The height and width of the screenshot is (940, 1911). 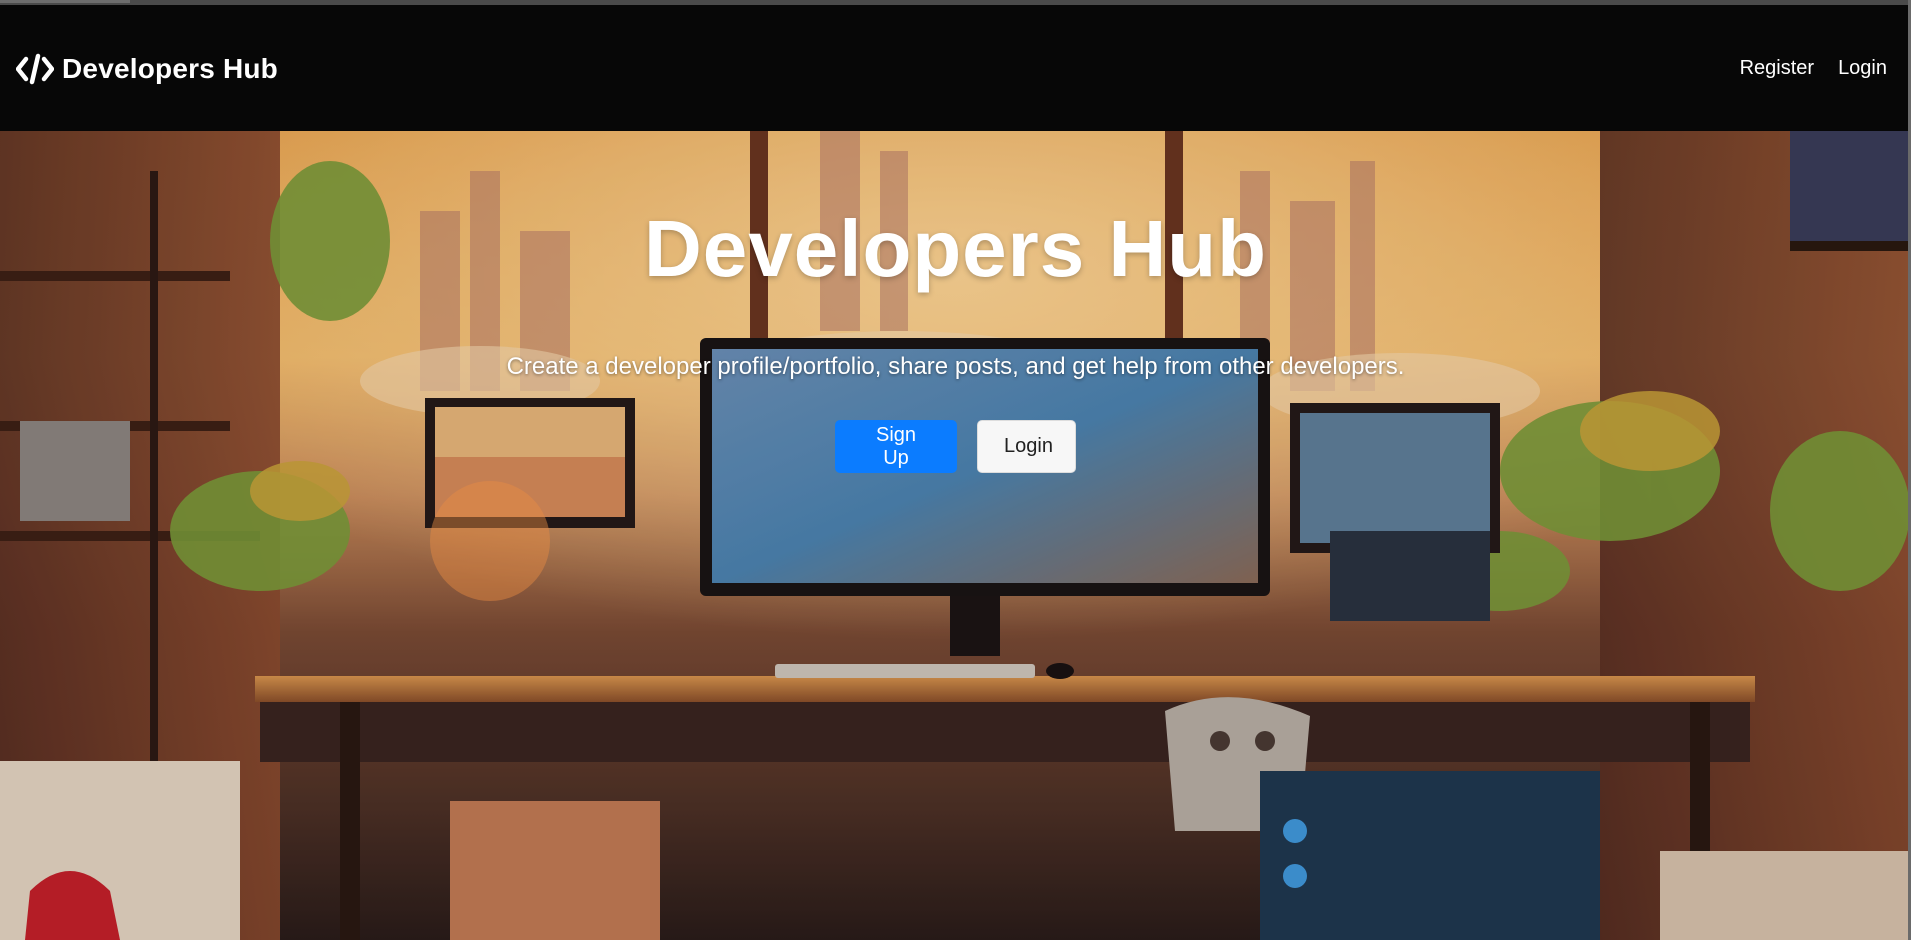 I want to click on hero-buttons: Sign Up Login, so click(x=955, y=446).